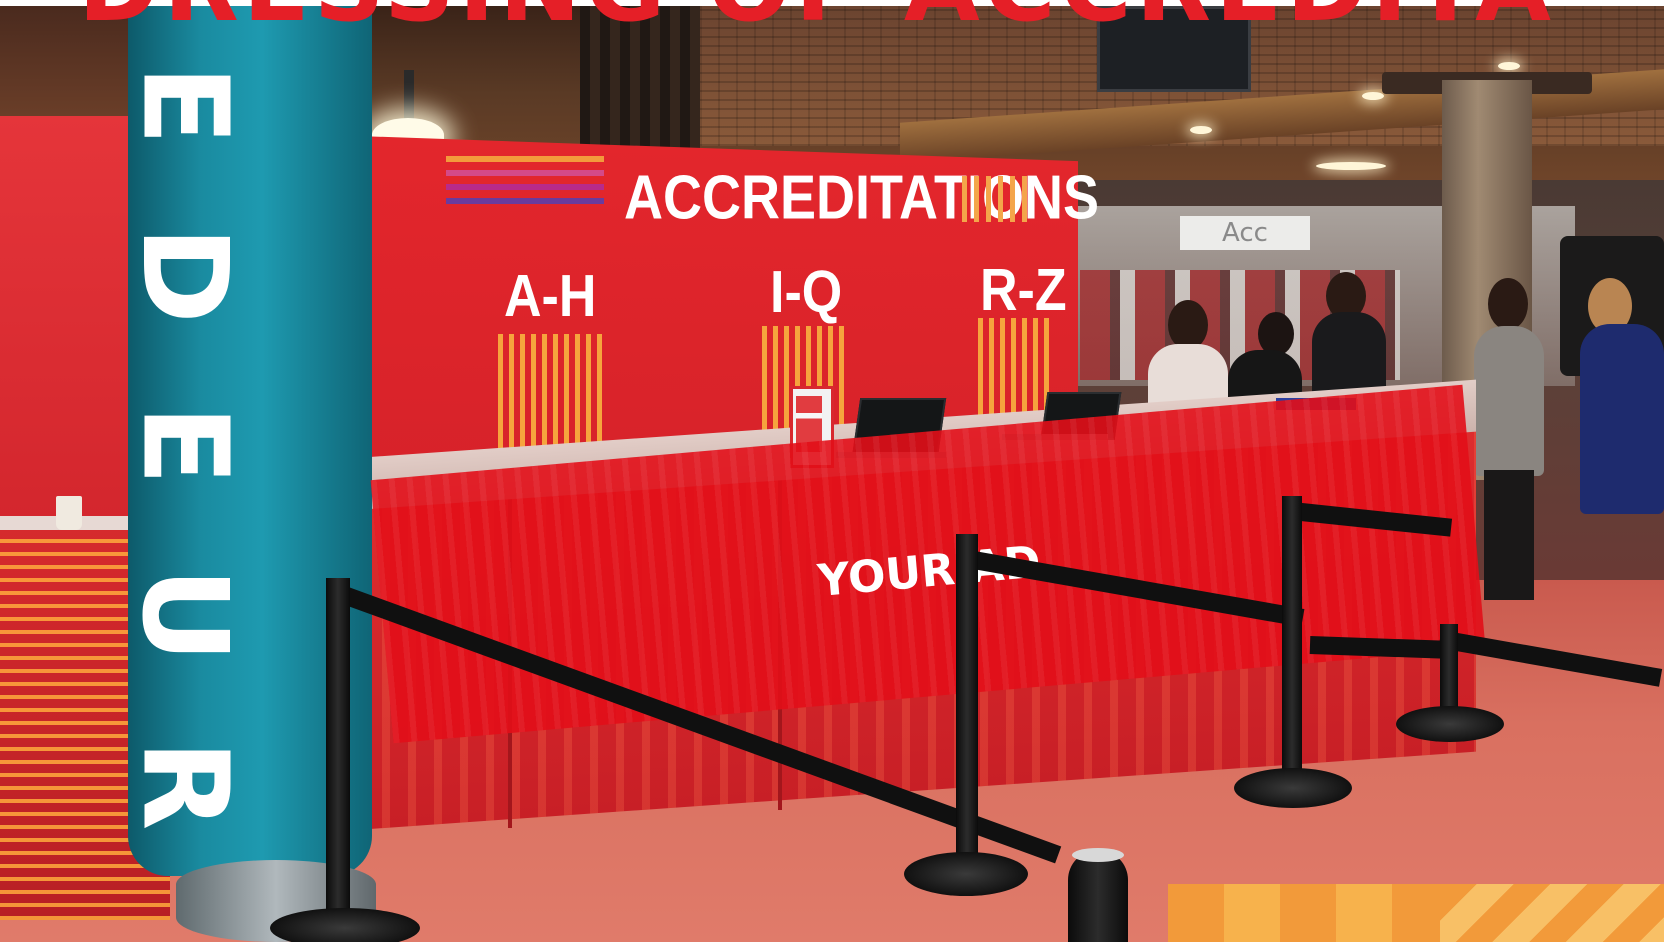  What do you see at coordinates (1245, 233) in the screenshot?
I see `background-sign: Acc` at bounding box center [1245, 233].